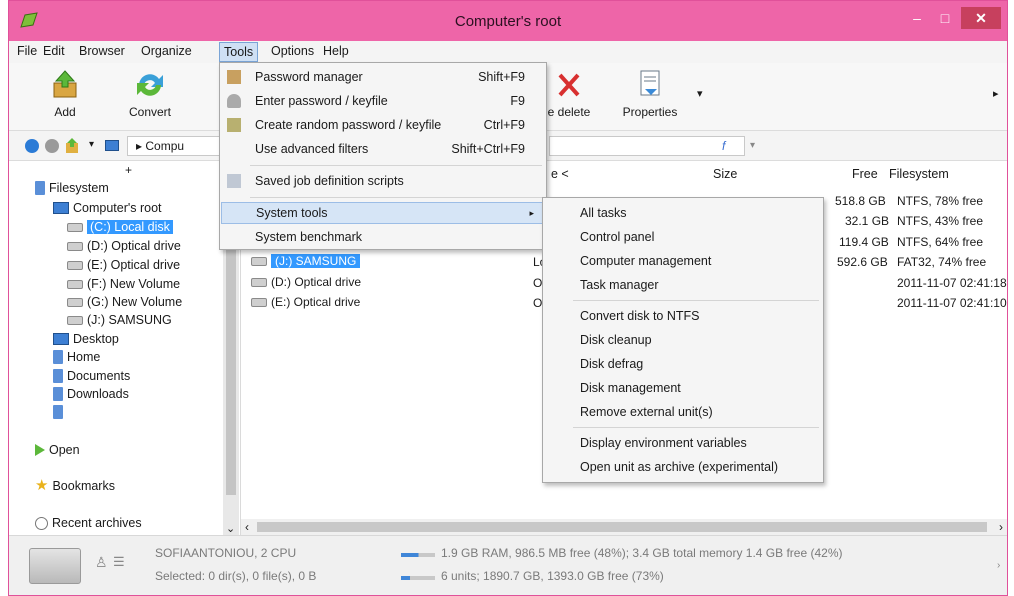 The image size is (1014, 596). I want to click on menu-separator, so click(396, 197).